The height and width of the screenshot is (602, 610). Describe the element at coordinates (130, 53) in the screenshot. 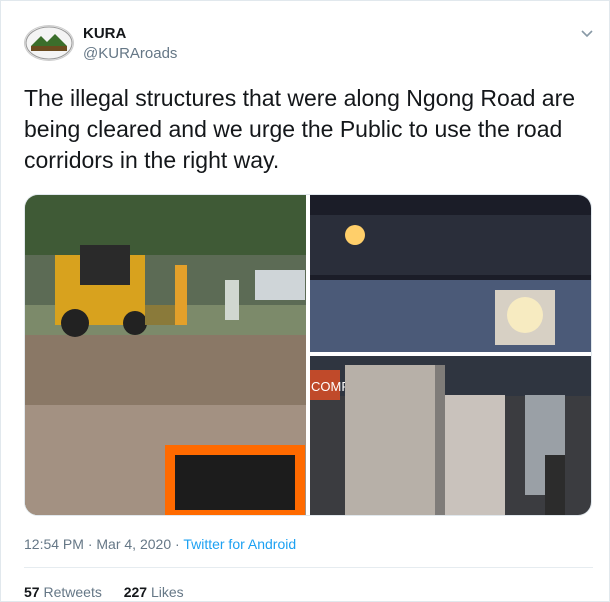

I see `author-handle: @KURAroads` at that location.